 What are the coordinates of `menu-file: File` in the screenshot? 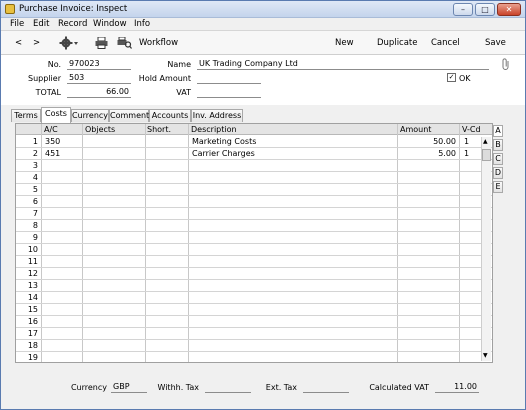 It's located at (17, 24).